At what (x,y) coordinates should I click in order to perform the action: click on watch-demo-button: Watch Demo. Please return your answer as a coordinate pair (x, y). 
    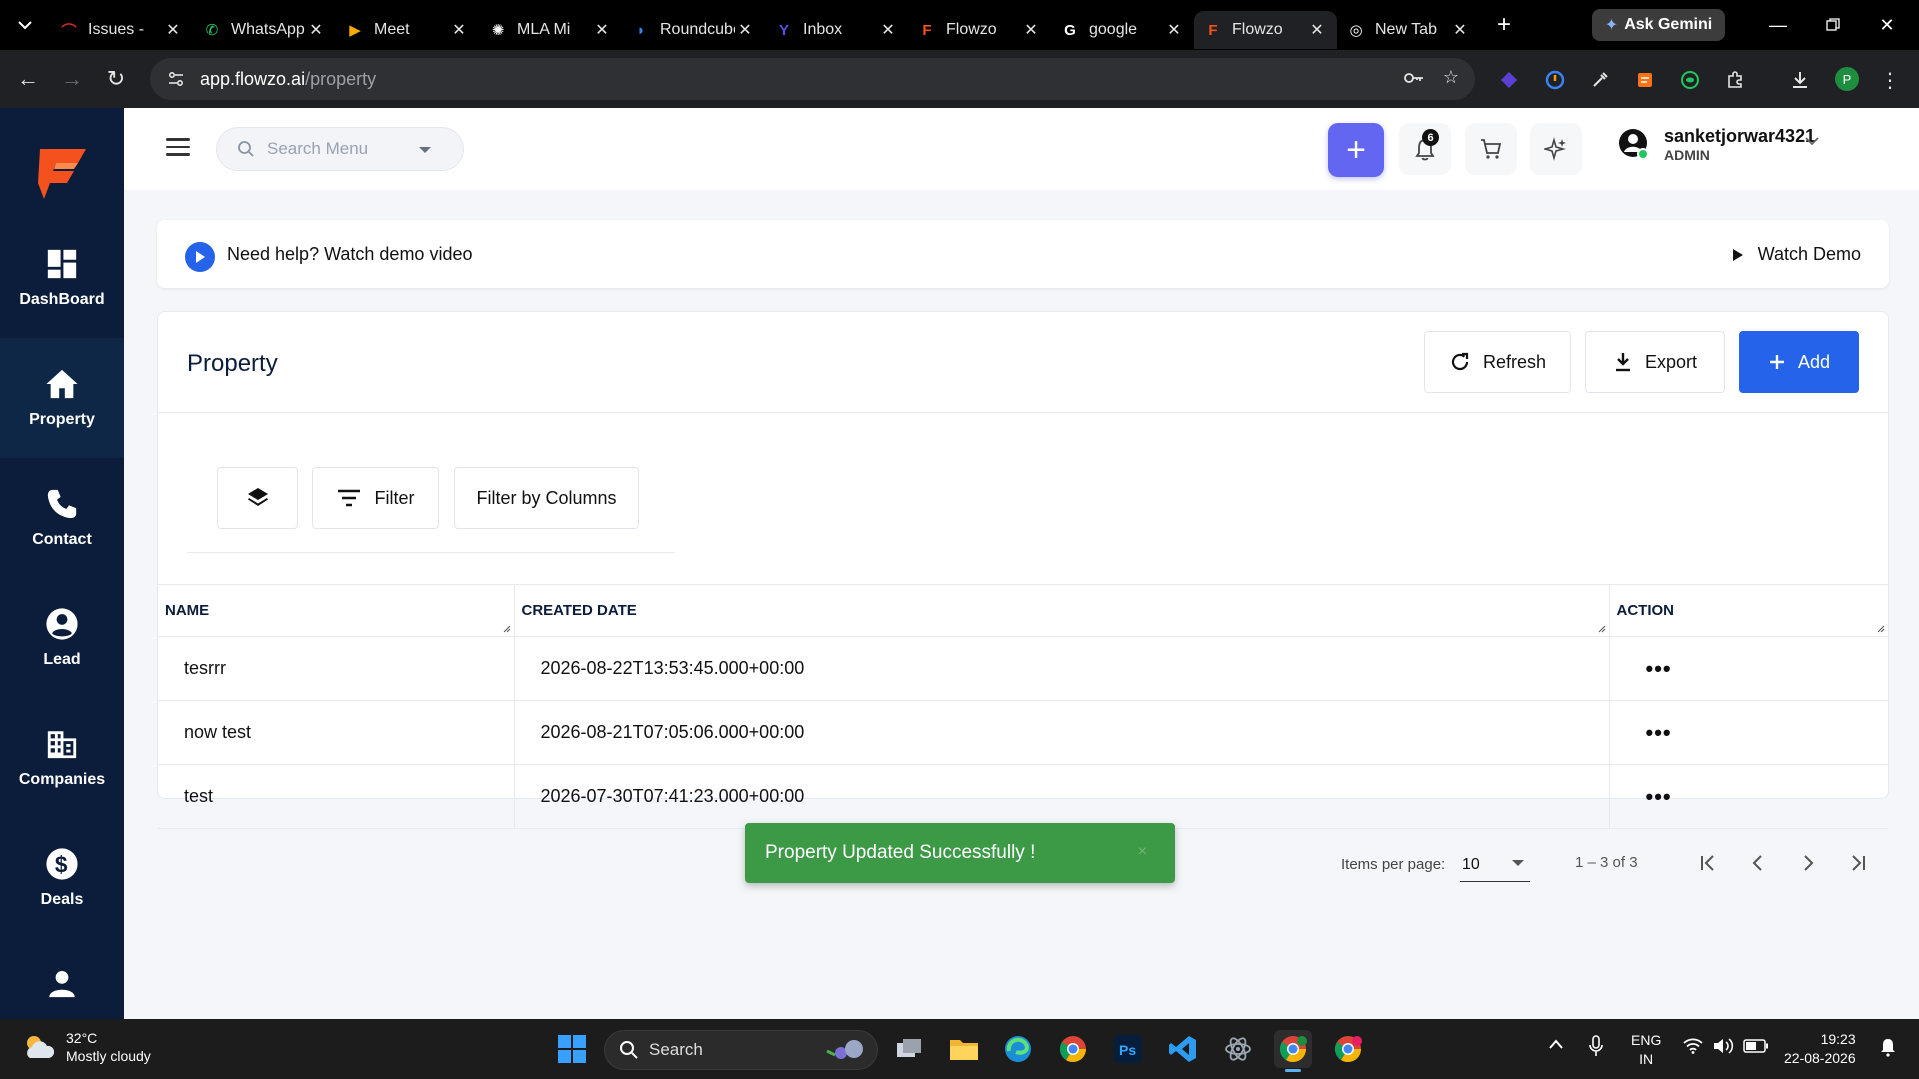
    Looking at the image, I should click on (1796, 254).